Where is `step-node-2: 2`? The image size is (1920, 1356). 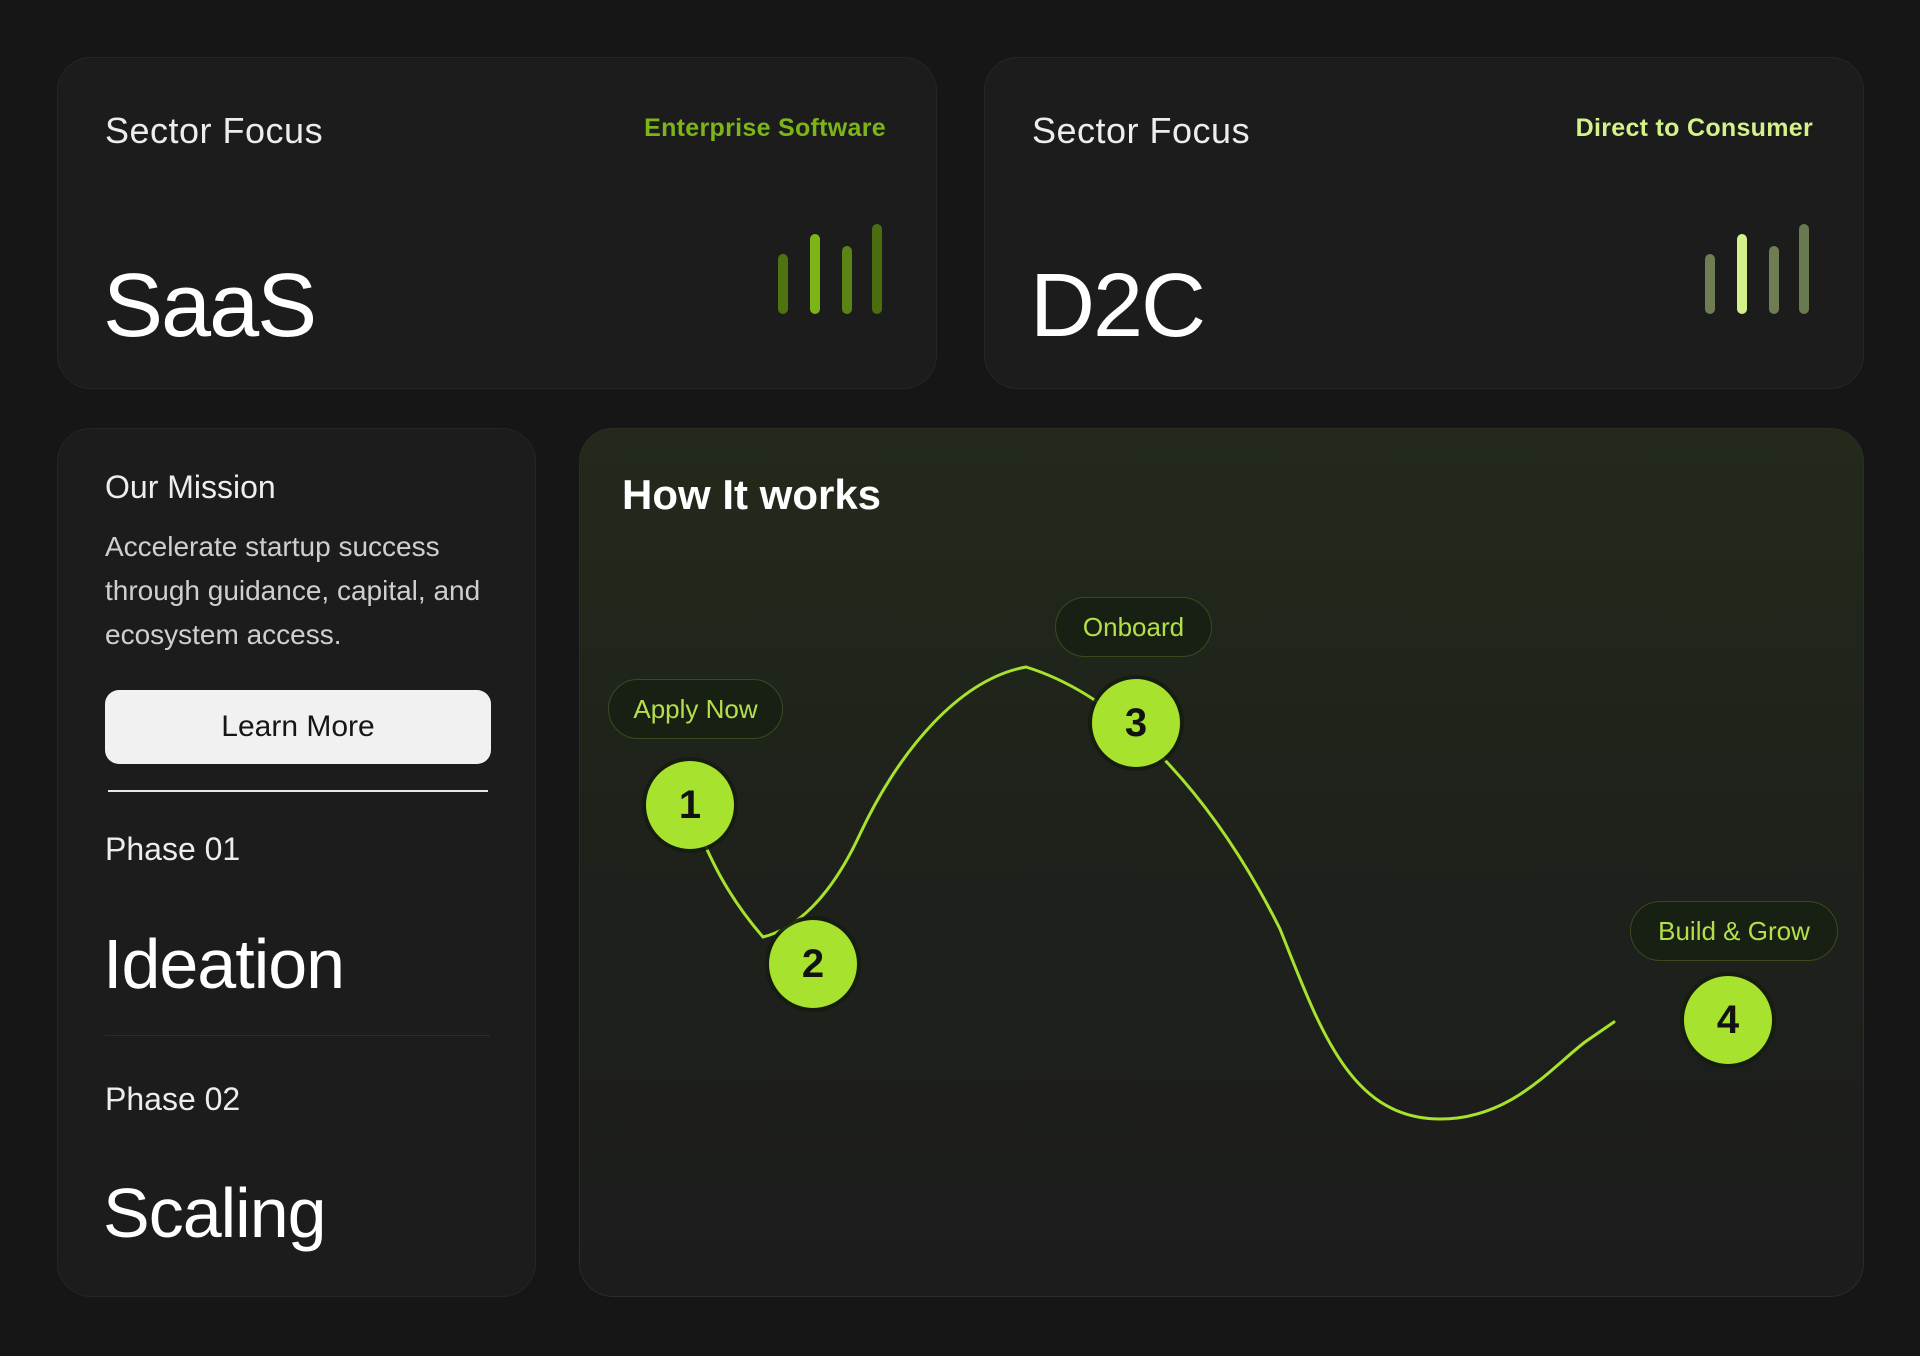
step-node-2: 2 is located at coordinates (813, 964).